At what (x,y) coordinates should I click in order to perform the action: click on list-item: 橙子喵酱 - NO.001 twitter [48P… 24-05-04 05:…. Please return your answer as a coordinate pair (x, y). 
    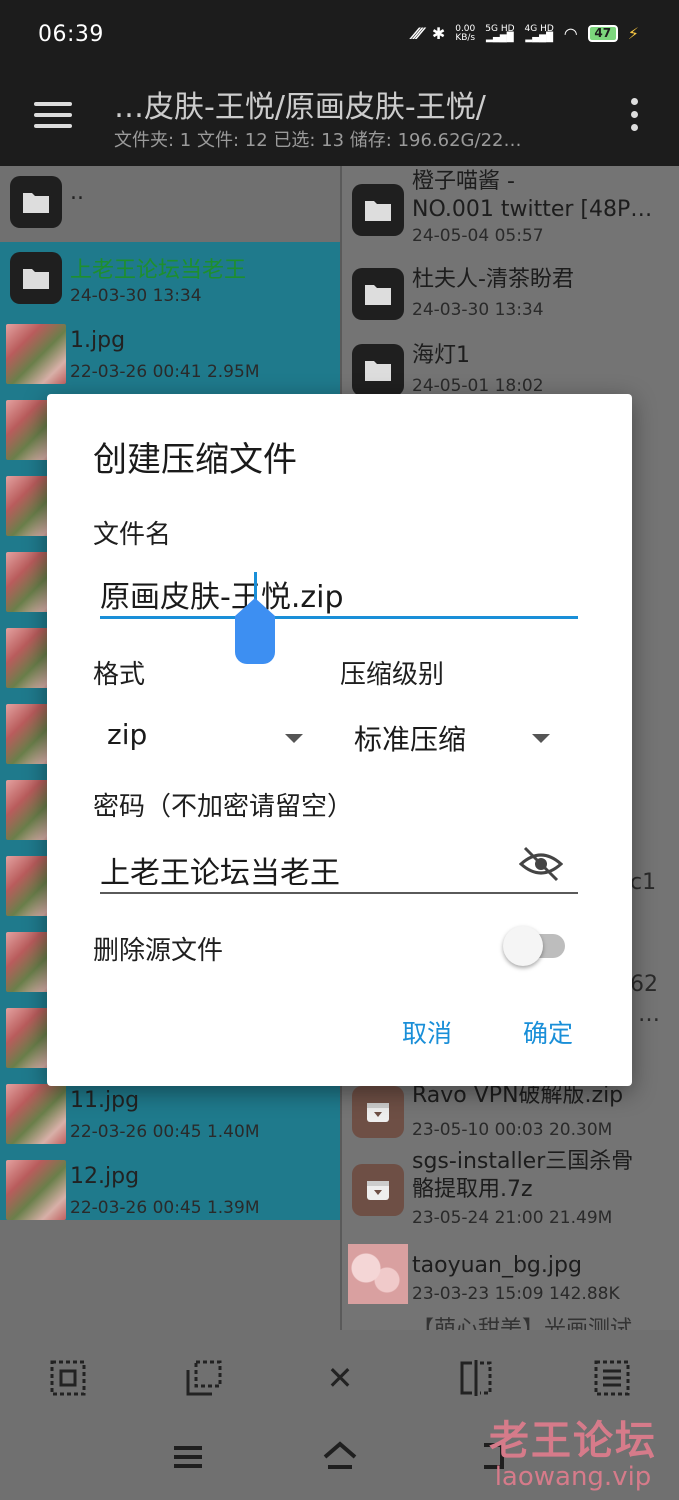
    Looking at the image, I should click on (510, 210).